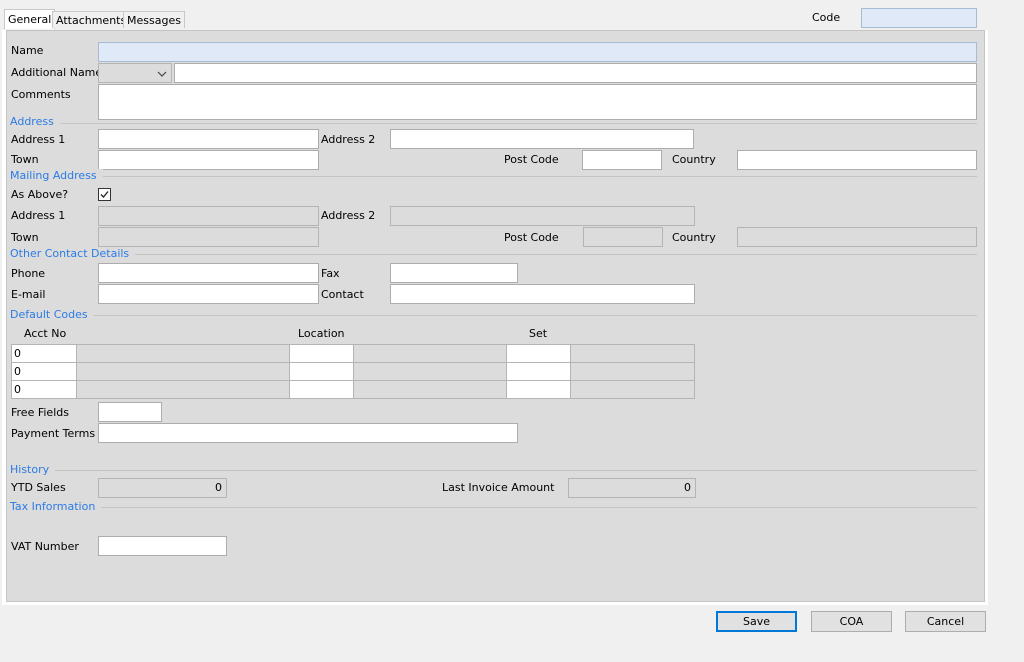  What do you see at coordinates (531, 159) in the screenshot?
I see `post-code-label: Post Code` at bounding box center [531, 159].